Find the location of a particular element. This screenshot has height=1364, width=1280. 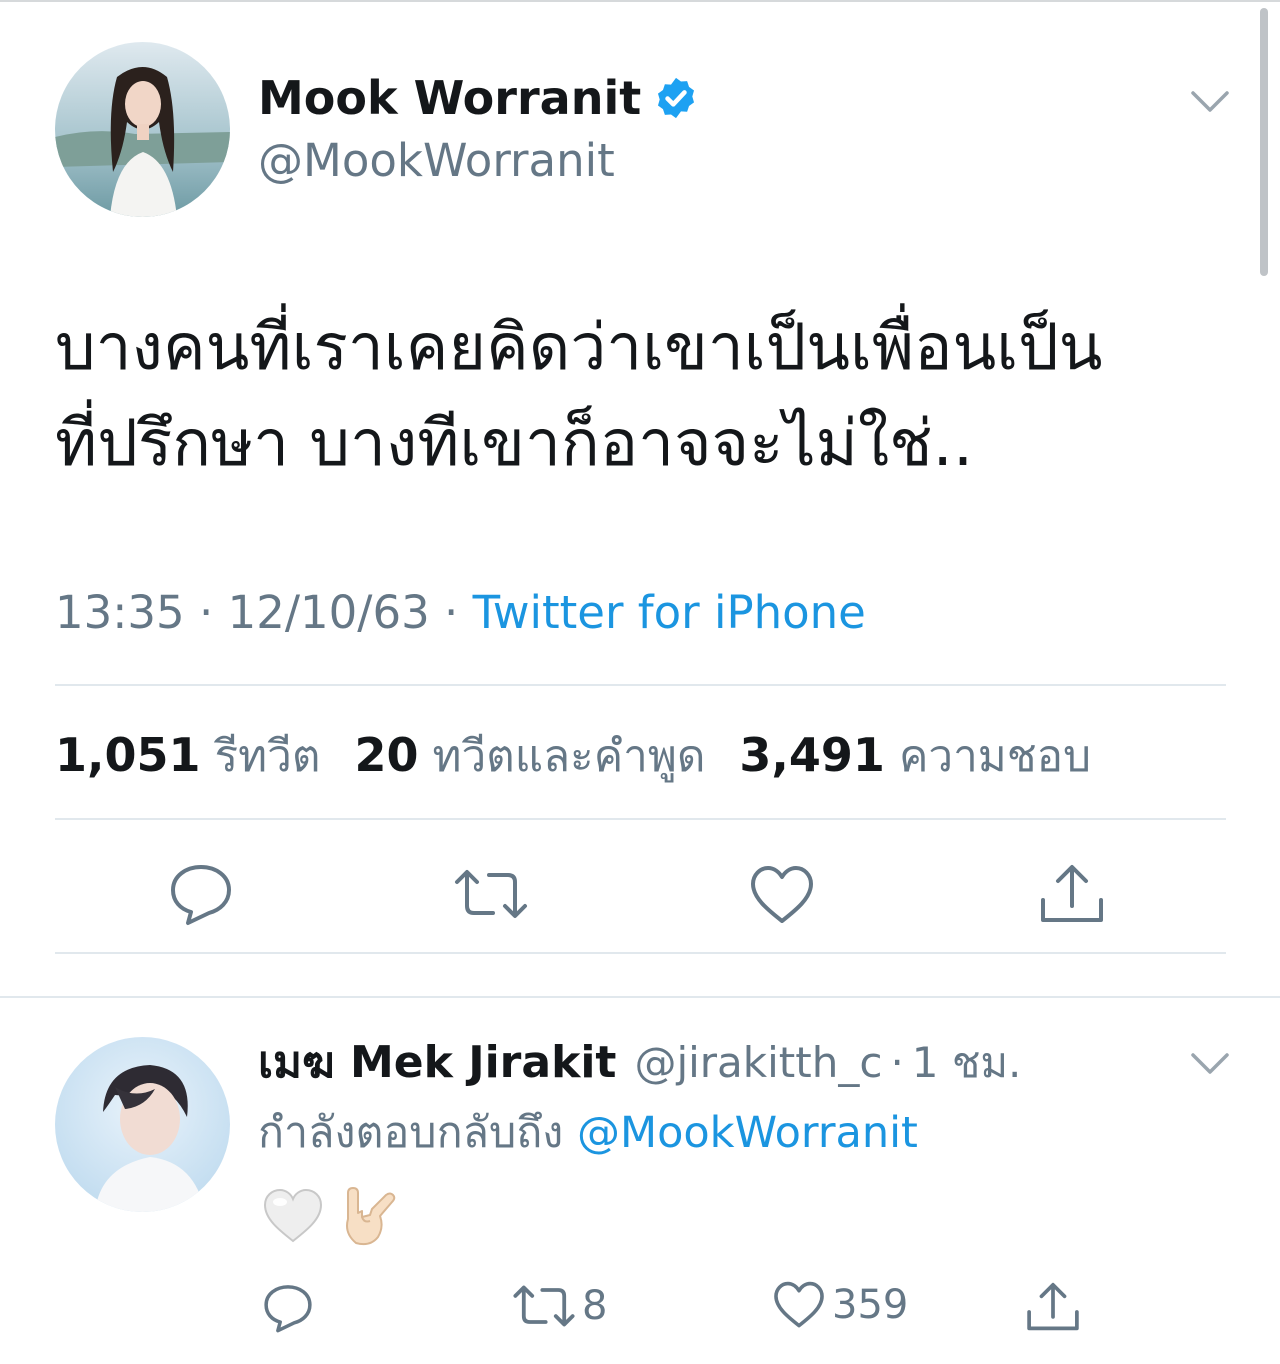

reply-timestamp: 1 ชม. is located at coordinates (967, 1063).